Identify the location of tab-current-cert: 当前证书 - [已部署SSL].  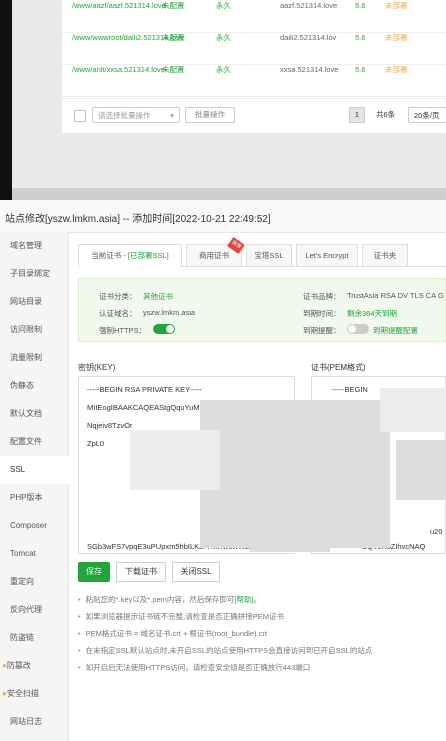
(130, 255).